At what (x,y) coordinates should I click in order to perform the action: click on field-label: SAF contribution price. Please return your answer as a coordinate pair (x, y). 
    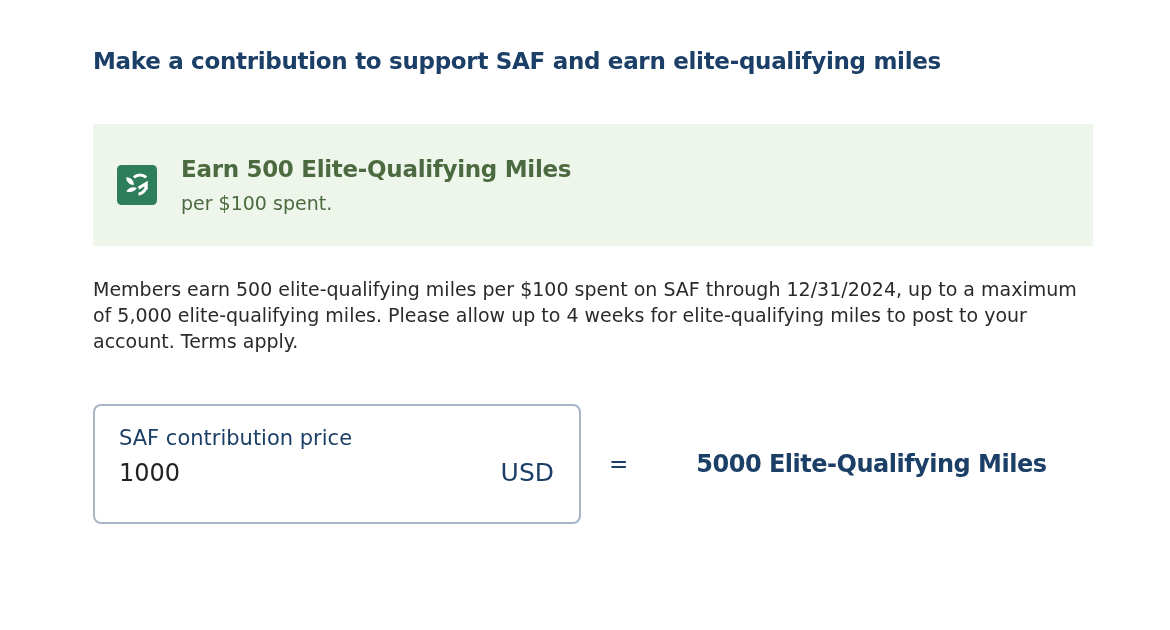
    Looking at the image, I should click on (236, 438).